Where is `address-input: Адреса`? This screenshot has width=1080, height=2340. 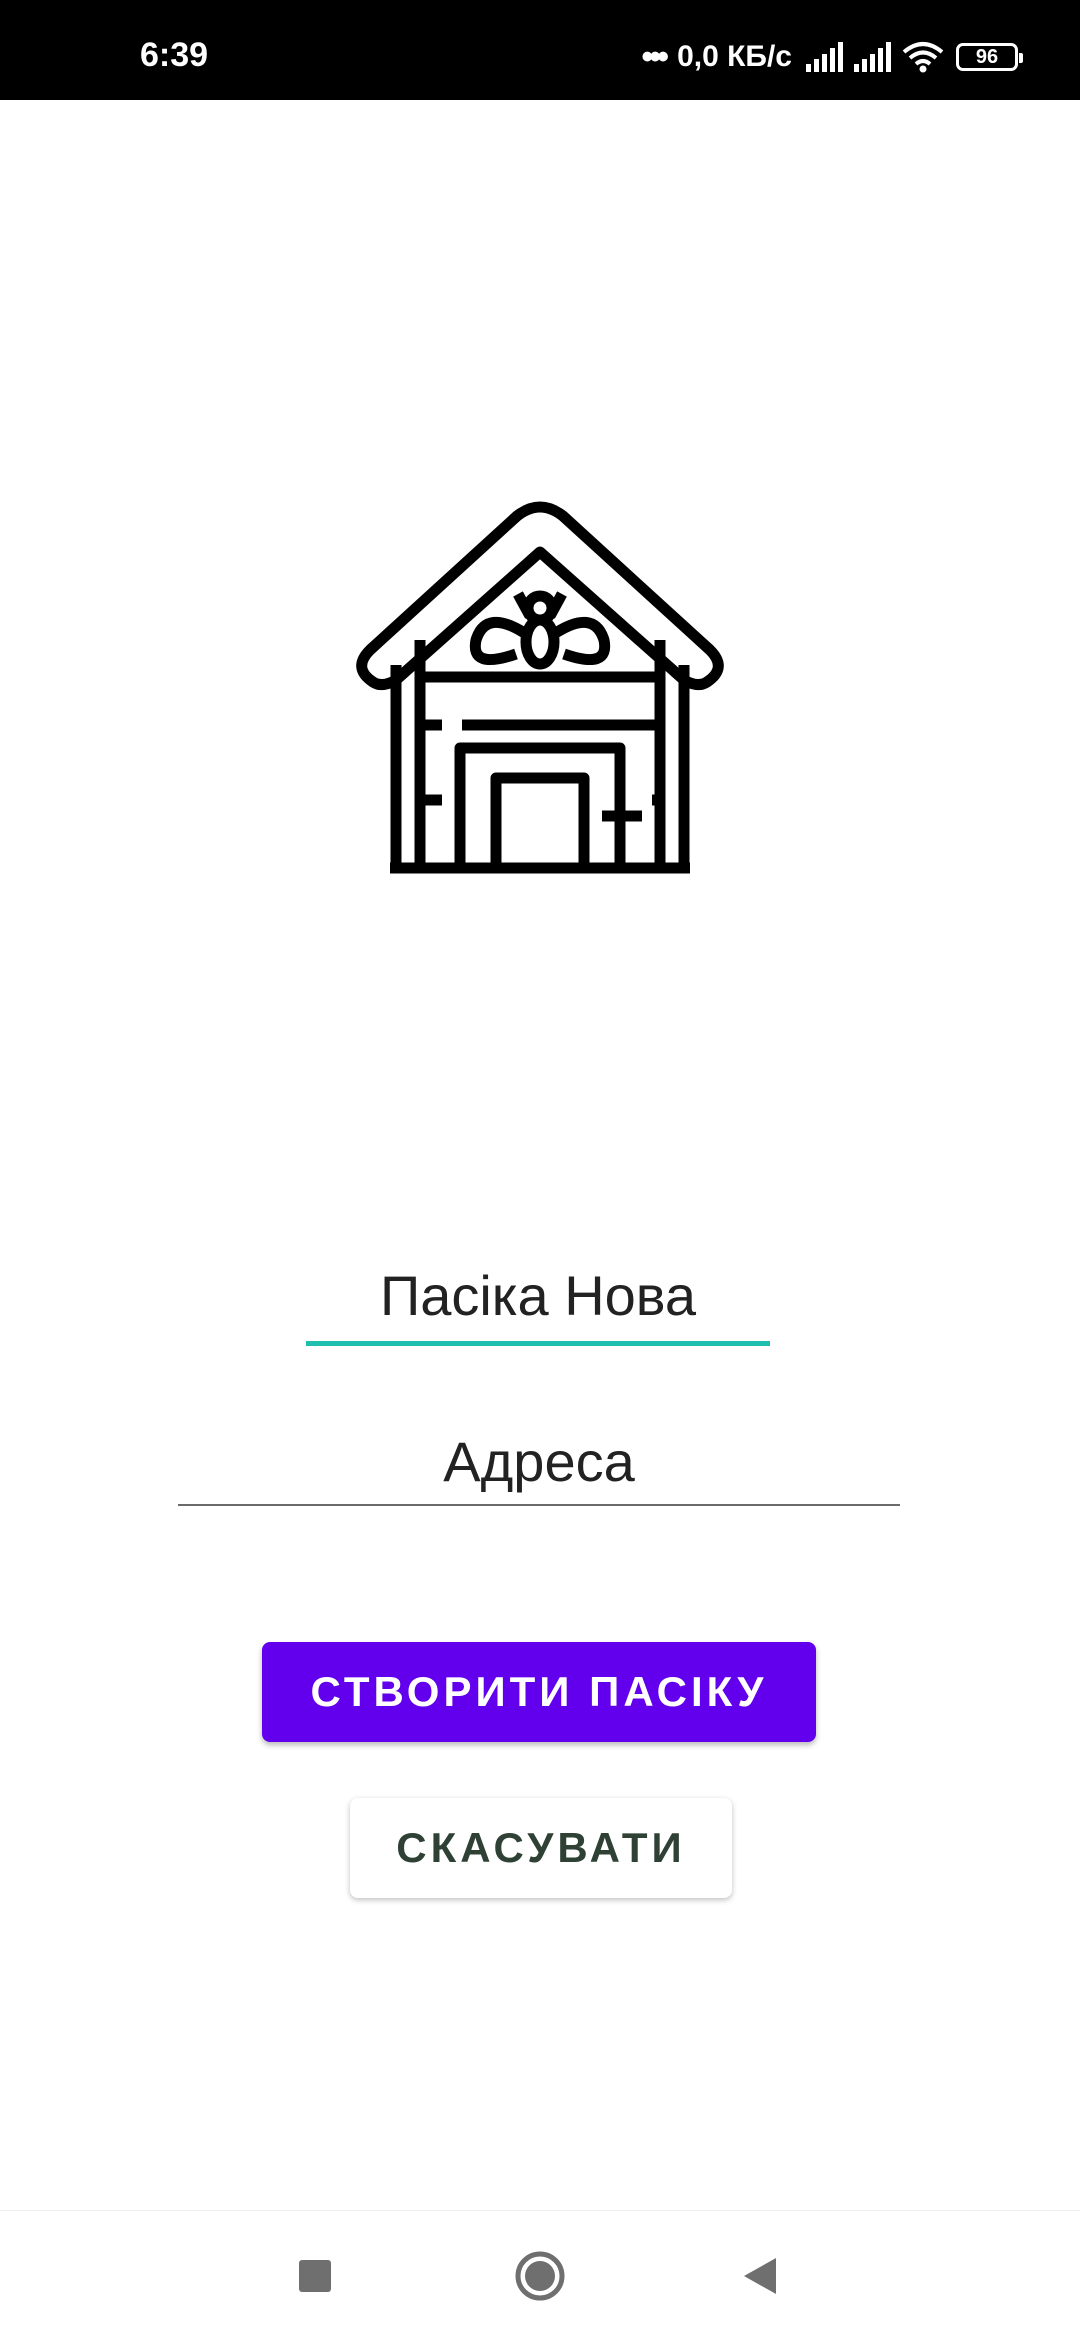 address-input: Адреса is located at coordinates (539, 1467).